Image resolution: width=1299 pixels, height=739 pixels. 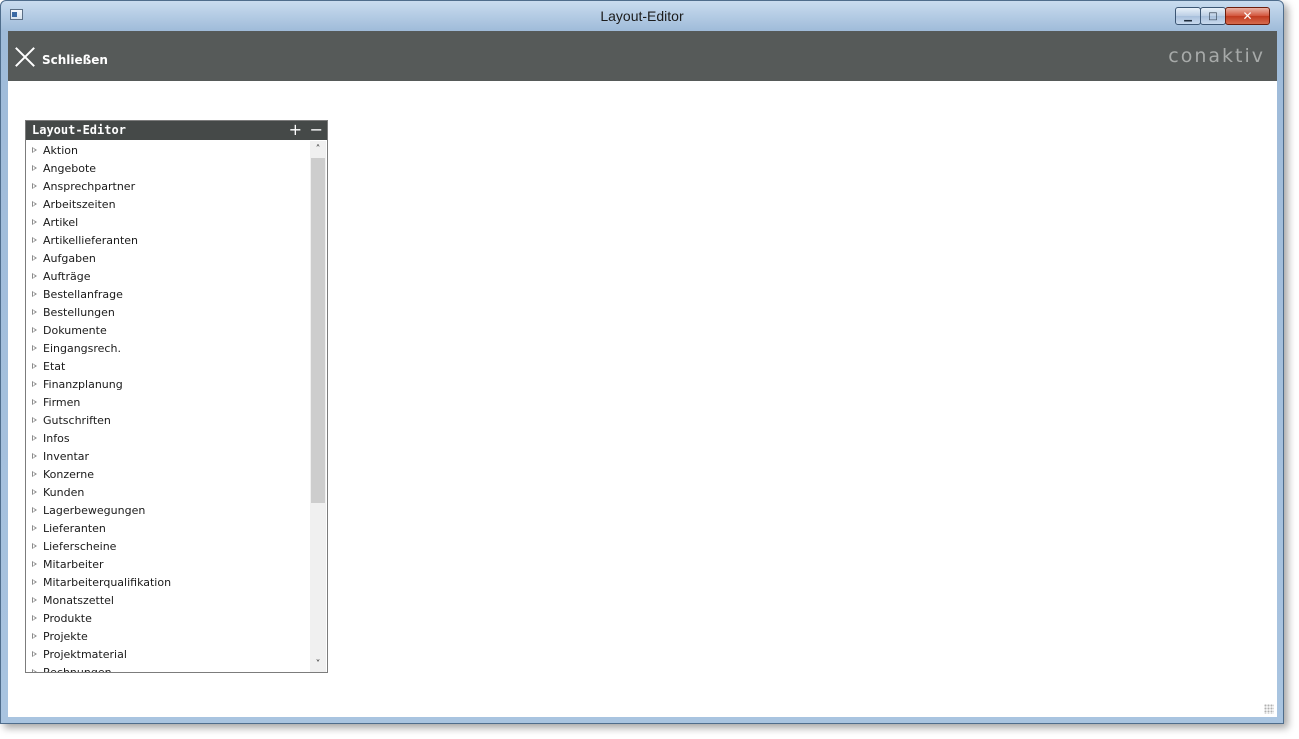 What do you see at coordinates (168, 312) in the screenshot?
I see `tree-item: Bestellungen` at bounding box center [168, 312].